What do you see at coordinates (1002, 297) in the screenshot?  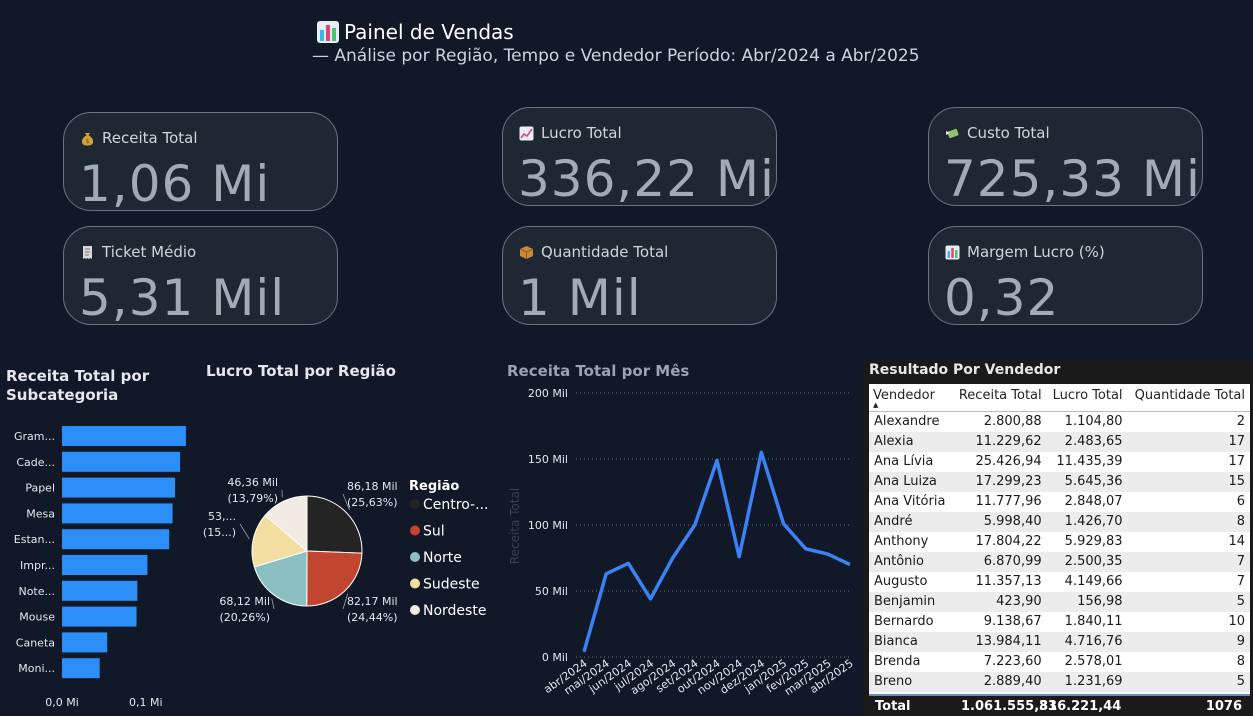 I see `kpi-value: 0,32` at bounding box center [1002, 297].